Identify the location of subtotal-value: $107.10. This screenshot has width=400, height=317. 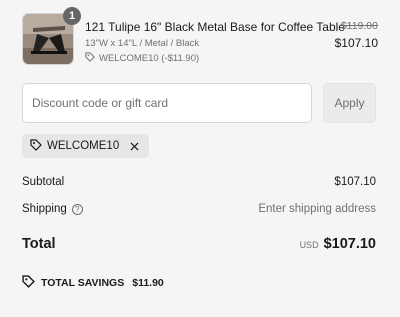
(355, 182).